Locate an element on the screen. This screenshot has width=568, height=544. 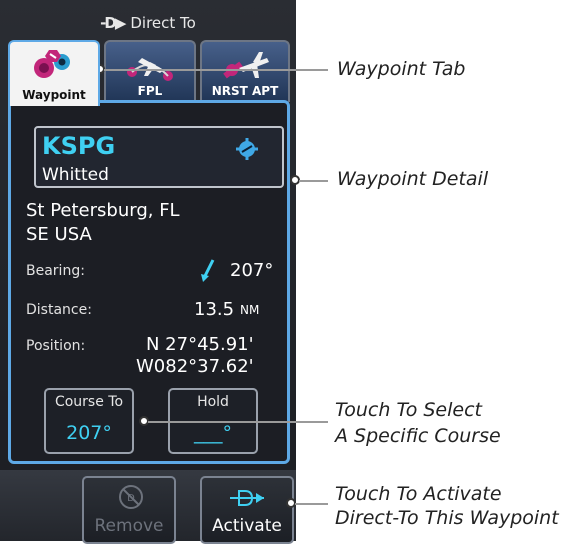
tab-nrst-apt: NRST APT is located at coordinates (245, 71).